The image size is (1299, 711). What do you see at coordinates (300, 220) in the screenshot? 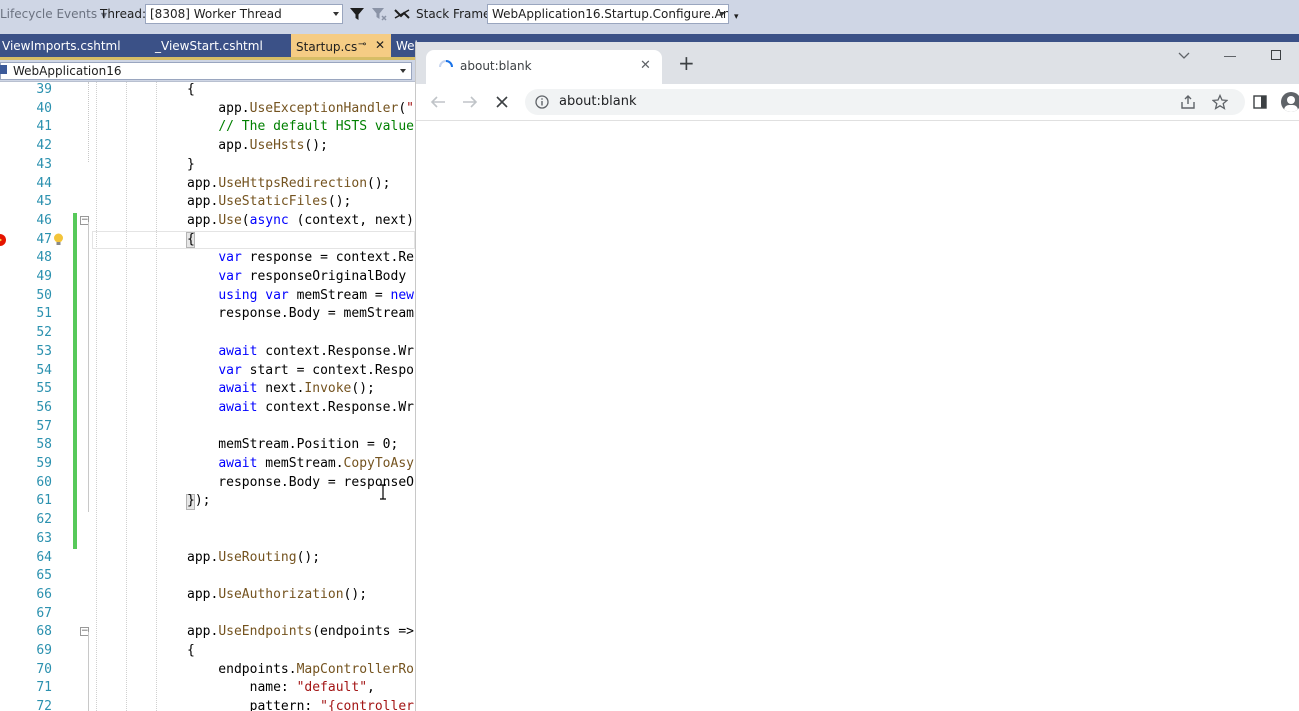
I see `code-line: app.Use(async (context, next)` at bounding box center [300, 220].